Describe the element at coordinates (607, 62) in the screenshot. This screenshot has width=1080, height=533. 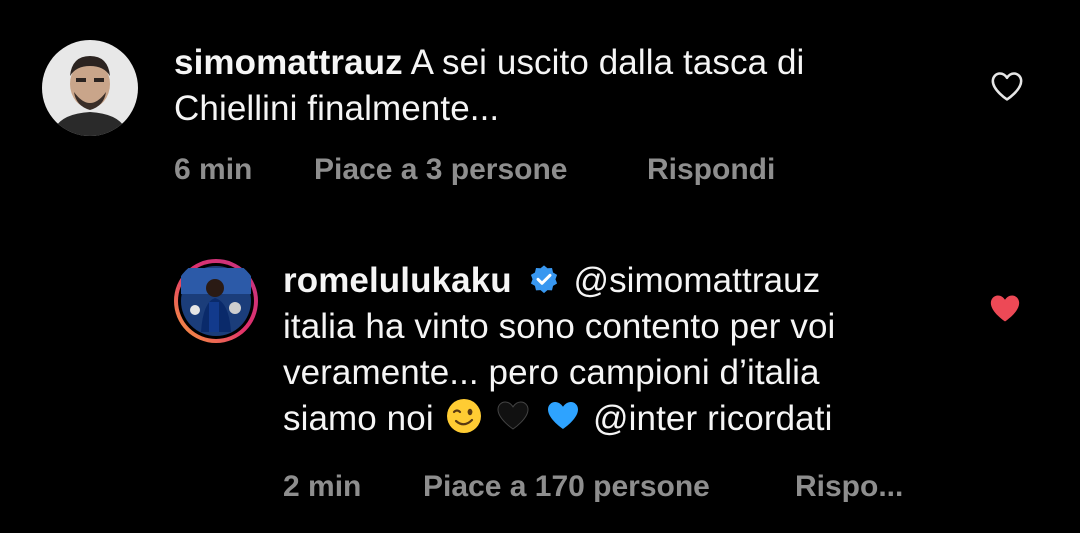
I see `comment-line-1: A sei uscito dalla tasca di` at that location.